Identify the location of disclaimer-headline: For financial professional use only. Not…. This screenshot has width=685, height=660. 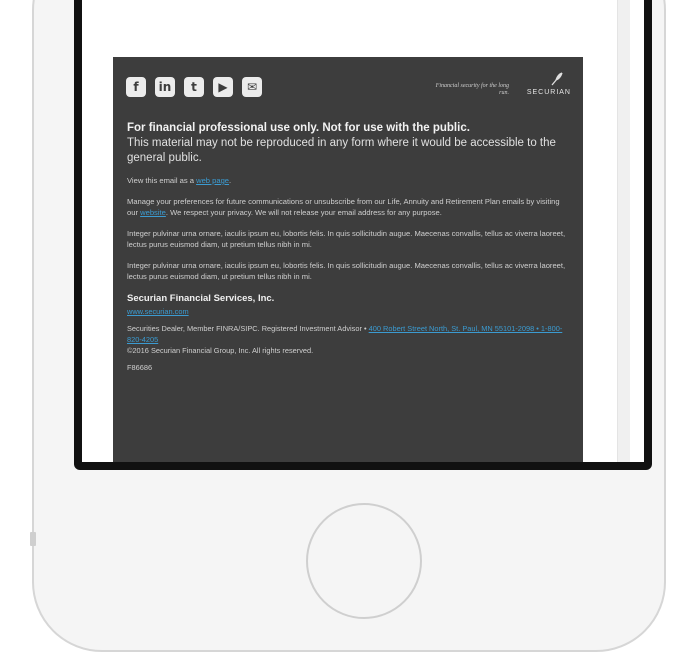
(298, 128).